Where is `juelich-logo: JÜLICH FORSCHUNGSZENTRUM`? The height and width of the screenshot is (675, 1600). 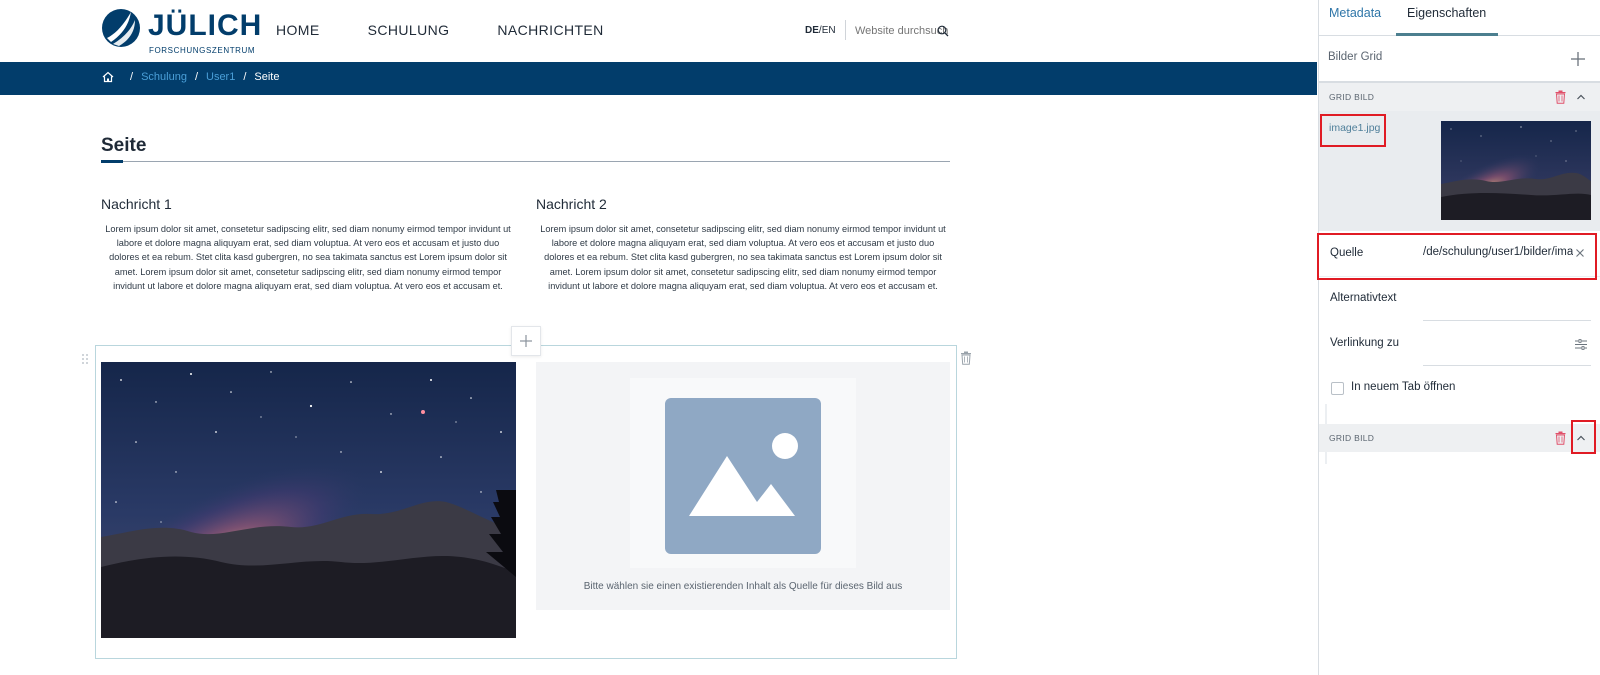
juelich-logo: JÜLICH FORSCHUNGSZENTRUM is located at coordinates (181, 32).